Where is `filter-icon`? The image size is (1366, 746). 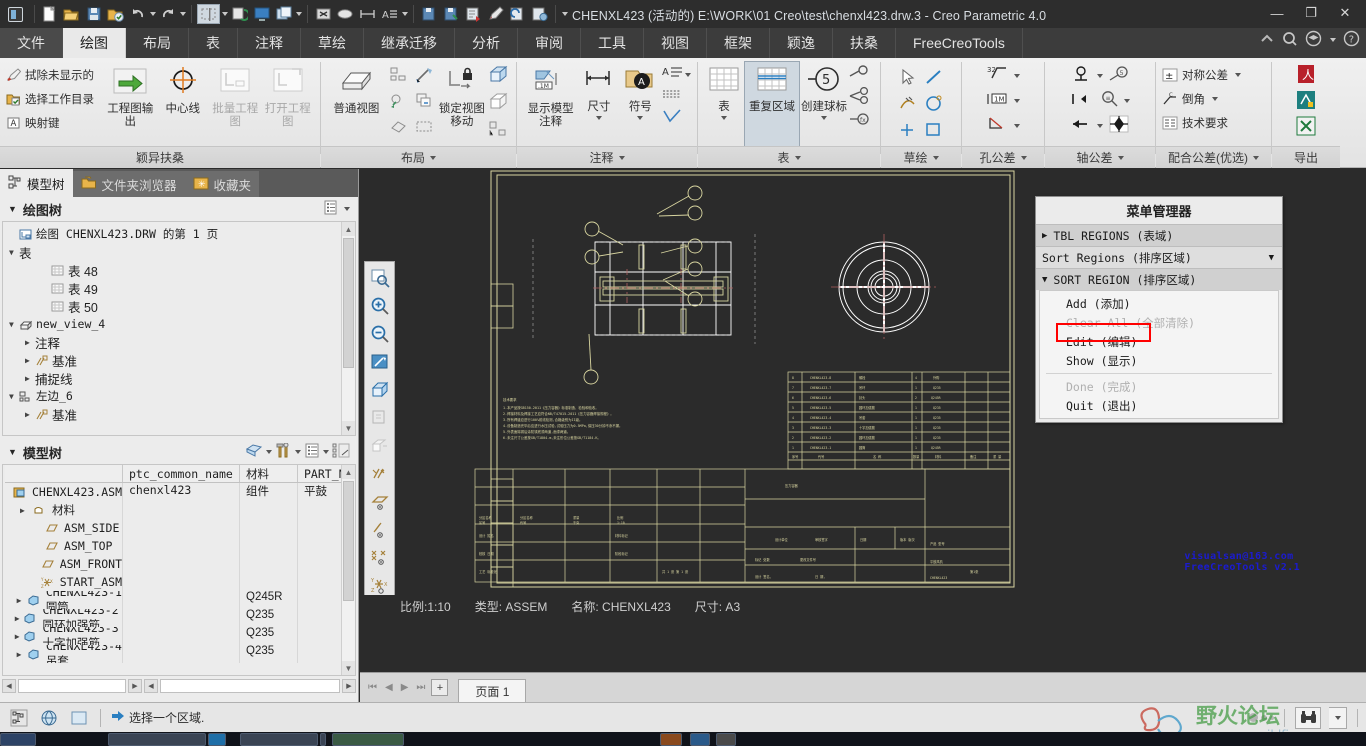
filter-icon is located at coordinates (254, 452).